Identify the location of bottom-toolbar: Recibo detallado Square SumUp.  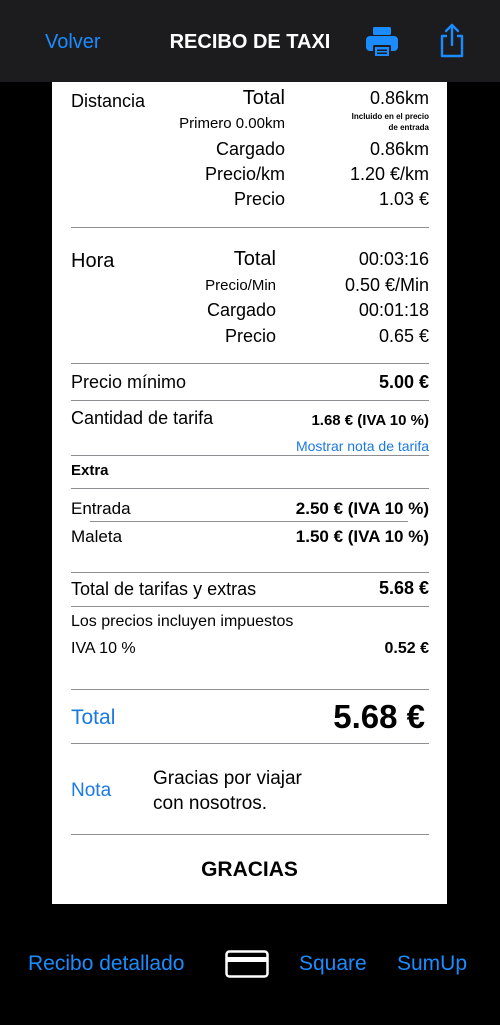
(250, 964).